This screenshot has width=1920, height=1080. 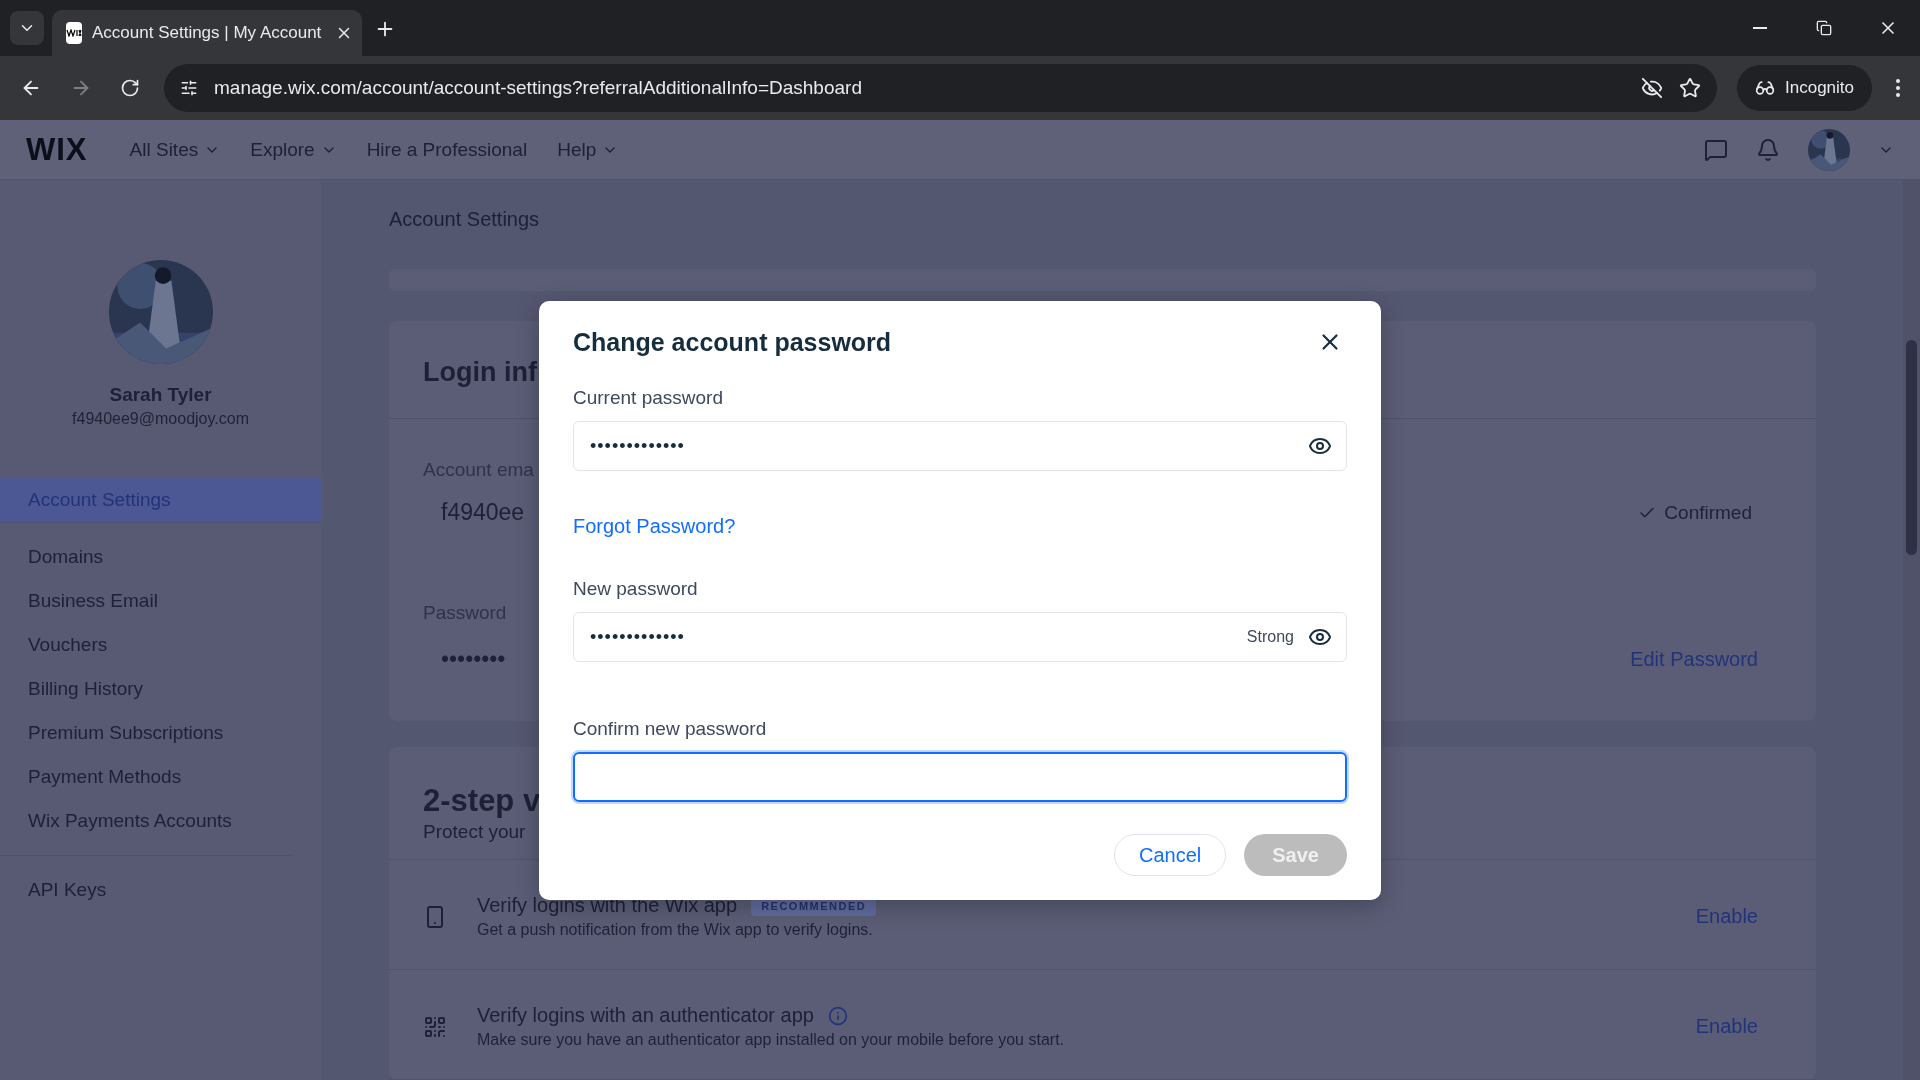 What do you see at coordinates (130, 88) in the screenshot?
I see `reload-icon` at bounding box center [130, 88].